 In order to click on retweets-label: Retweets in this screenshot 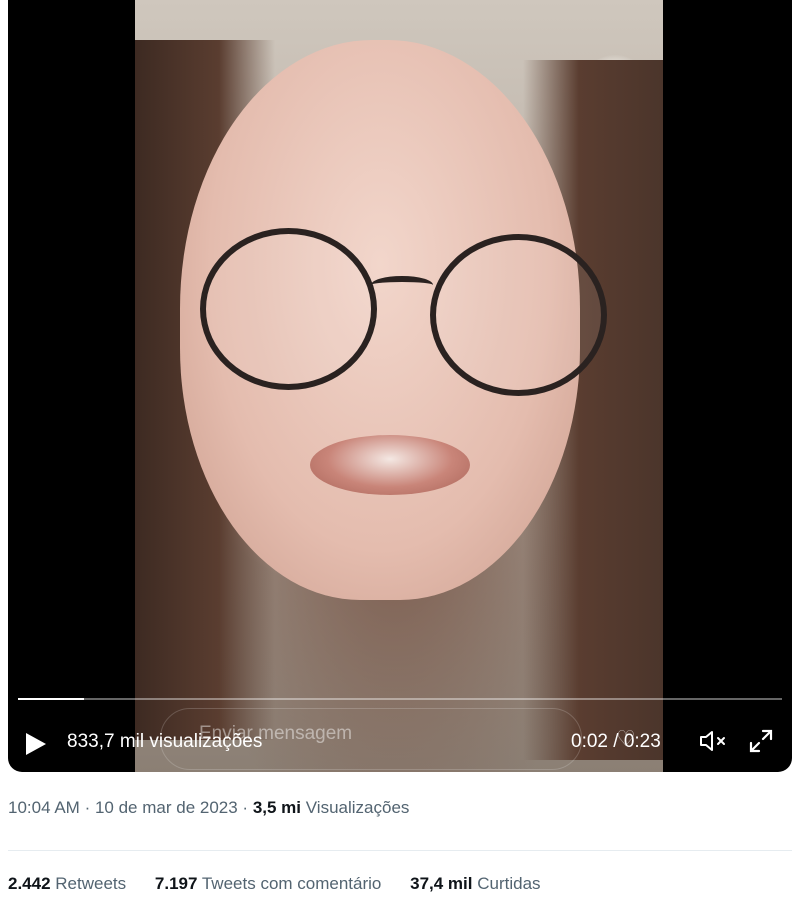, I will do `click(91, 883)`.